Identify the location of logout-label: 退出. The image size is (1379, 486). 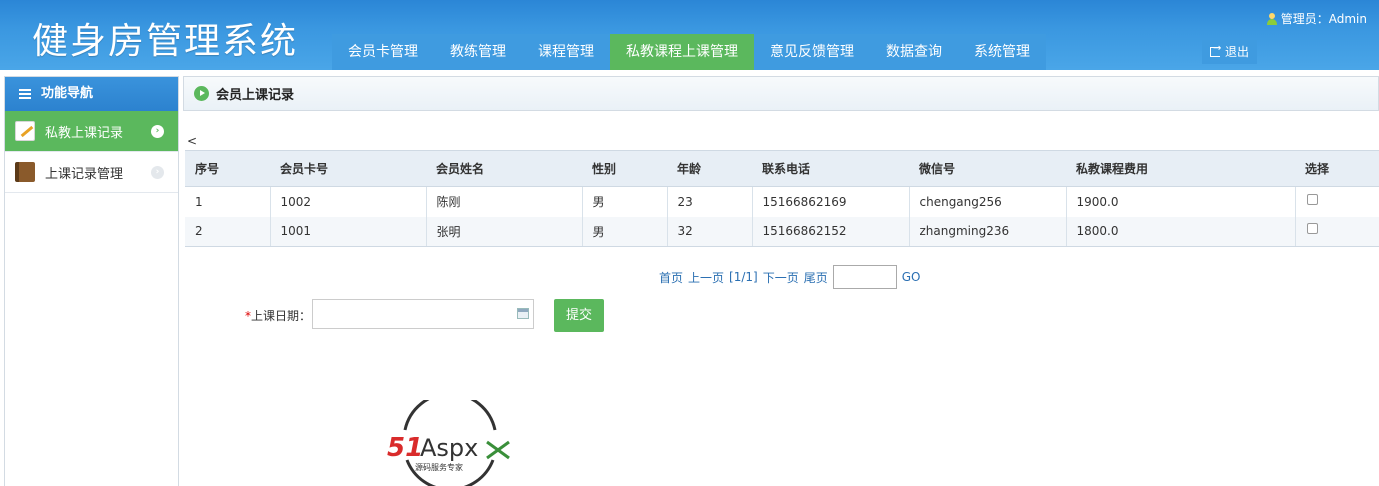
(1237, 52).